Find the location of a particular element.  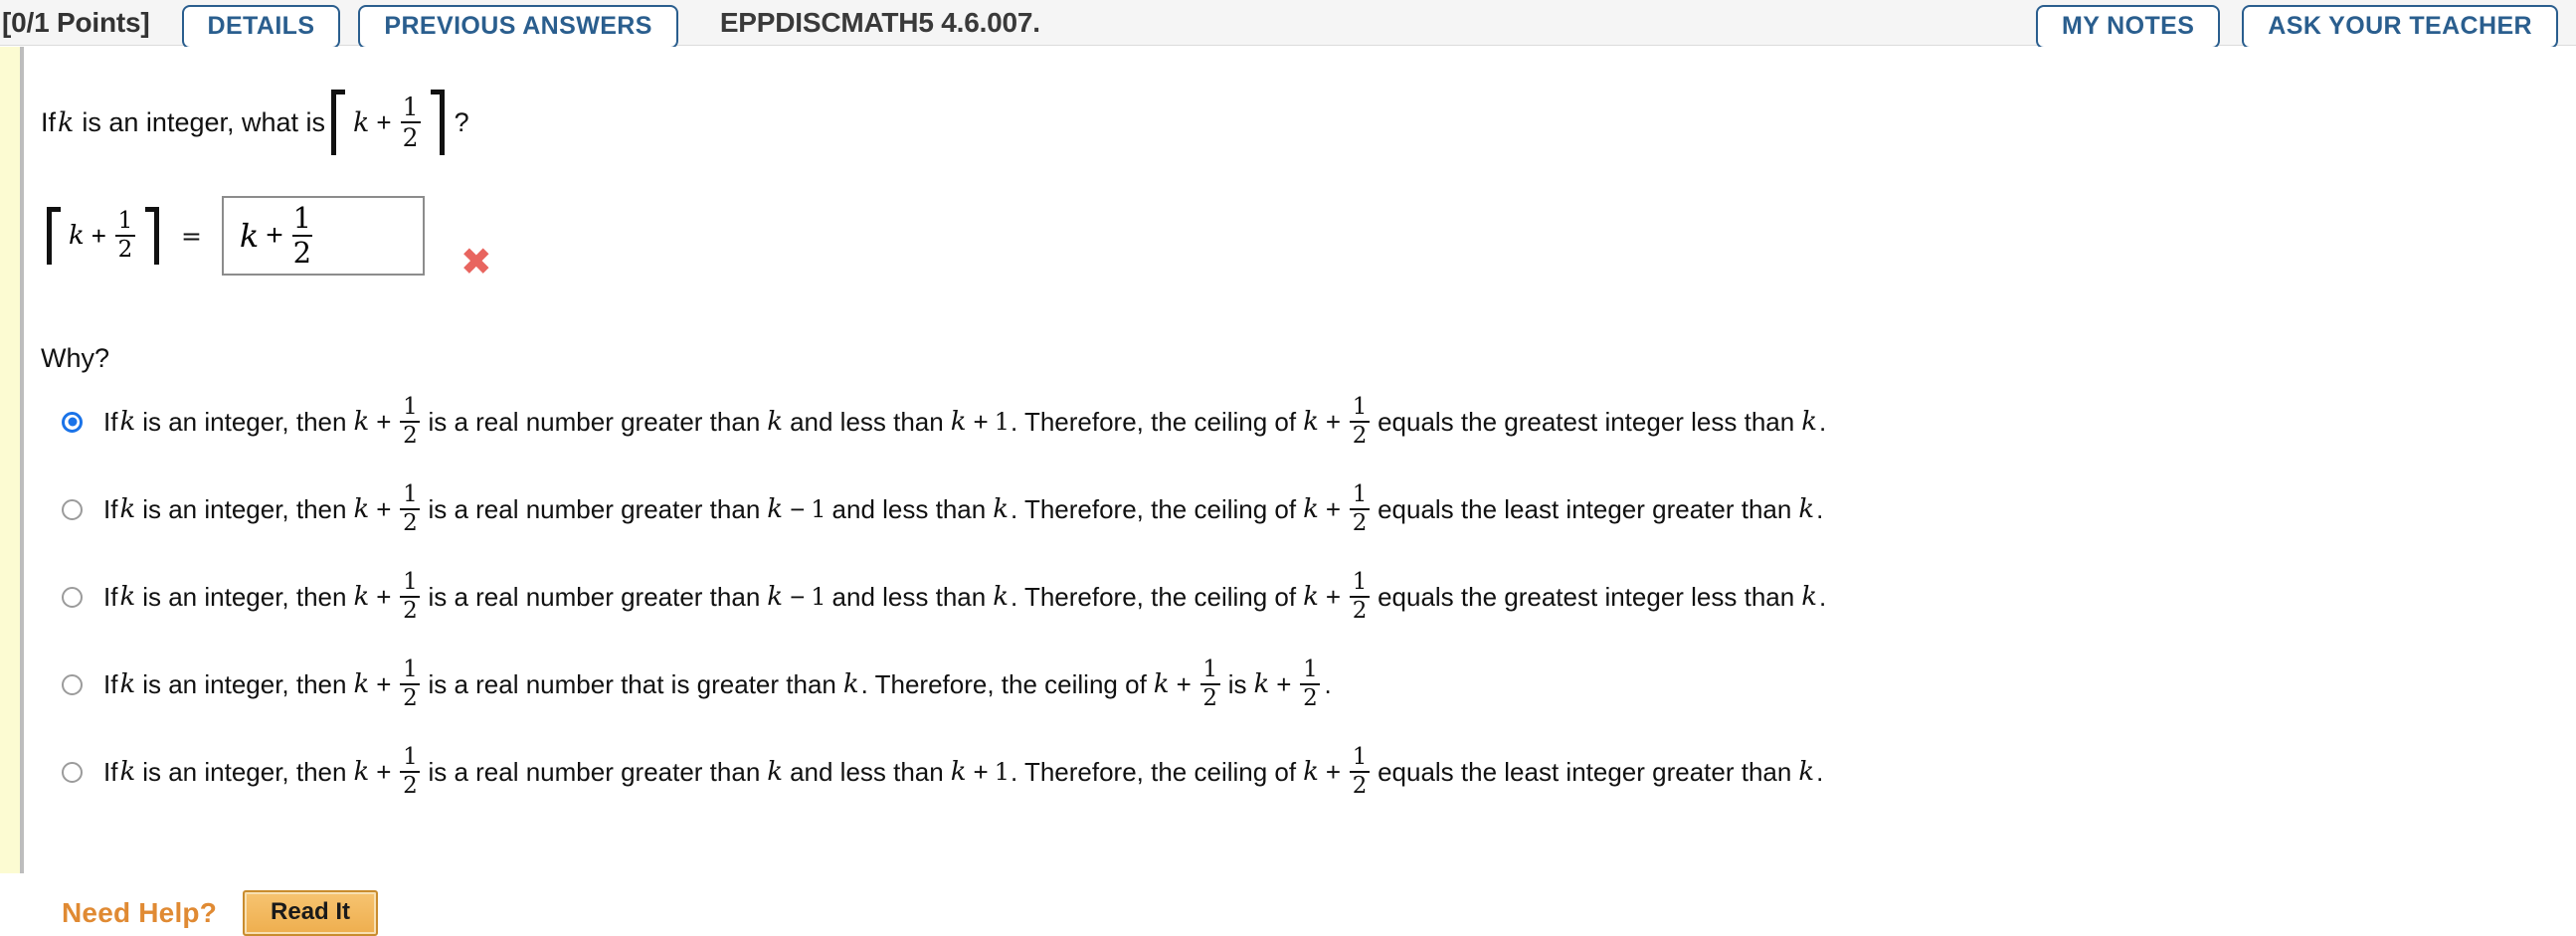

opt2-fraction-2: 1 2 is located at coordinates (1360, 509).